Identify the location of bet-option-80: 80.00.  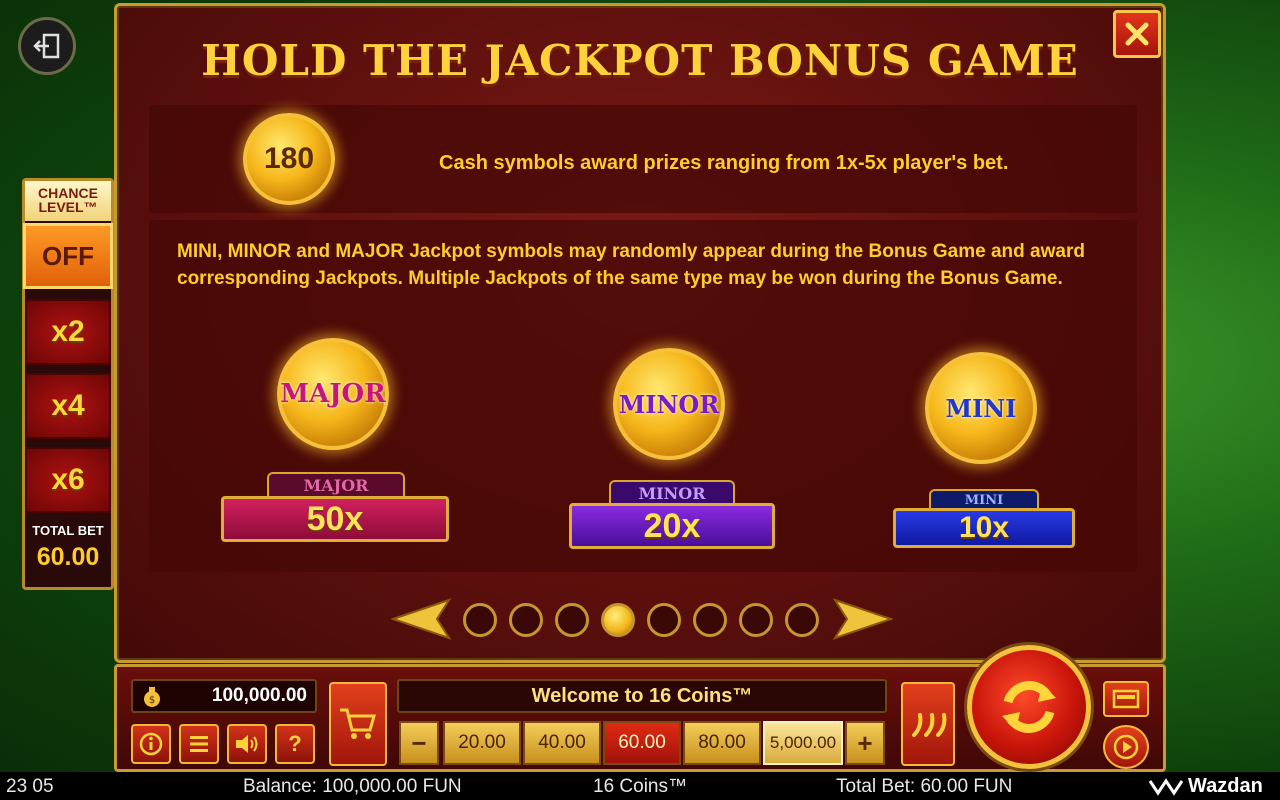
(722, 743).